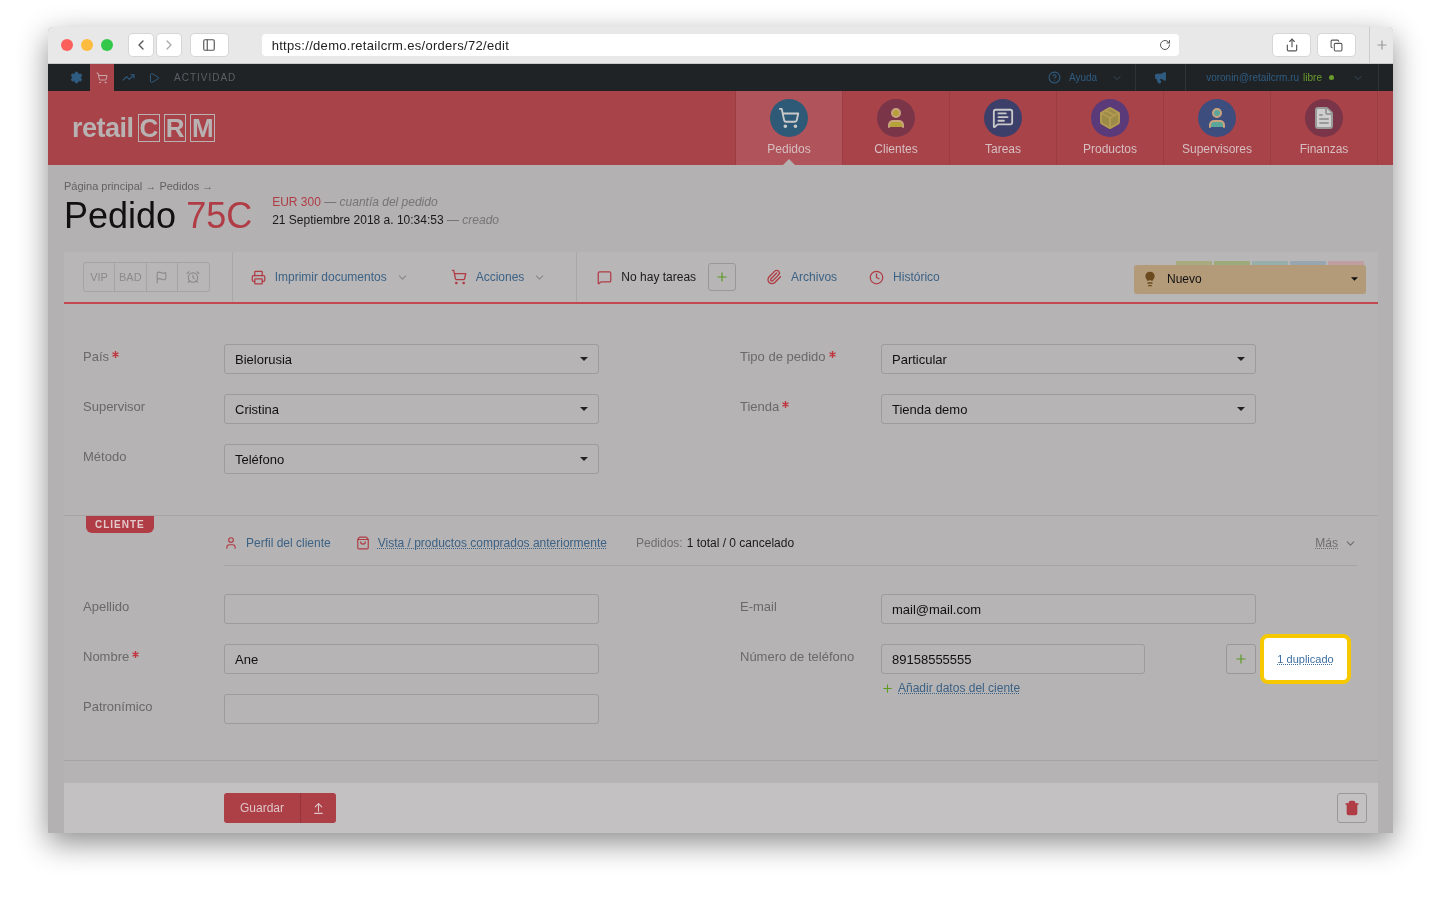 This screenshot has height=905, width=1442. Describe the element at coordinates (1305, 659) in the screenshot. I see `duplicate-link: 1 duplicado` at that location.